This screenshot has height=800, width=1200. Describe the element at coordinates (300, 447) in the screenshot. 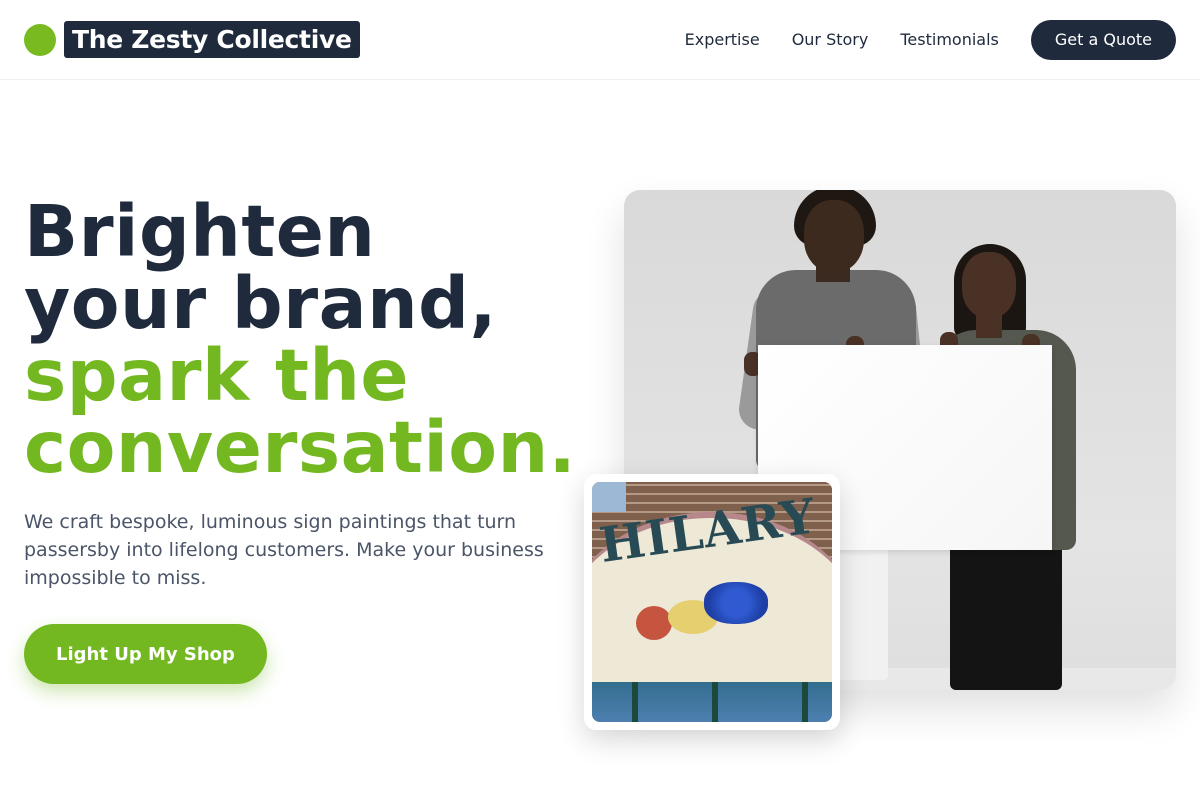

I see `hero-title-line-4: conversation.` at that location.